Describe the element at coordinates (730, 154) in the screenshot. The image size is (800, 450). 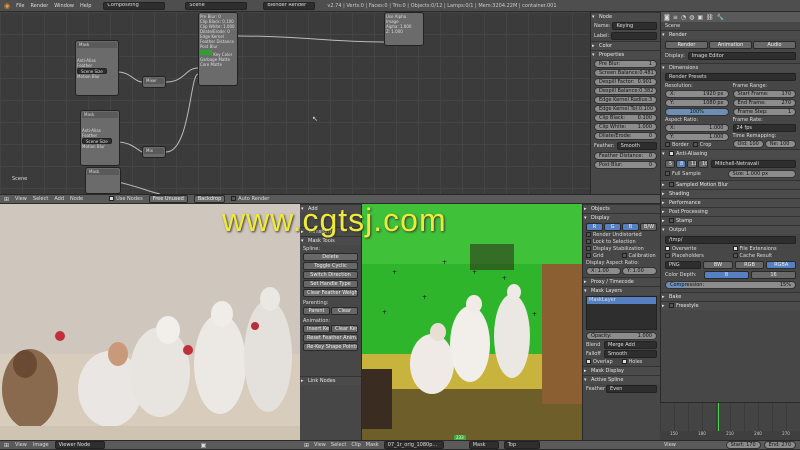
I see `anti-aliasing-section-header: Anti-Aliasing` at that location.